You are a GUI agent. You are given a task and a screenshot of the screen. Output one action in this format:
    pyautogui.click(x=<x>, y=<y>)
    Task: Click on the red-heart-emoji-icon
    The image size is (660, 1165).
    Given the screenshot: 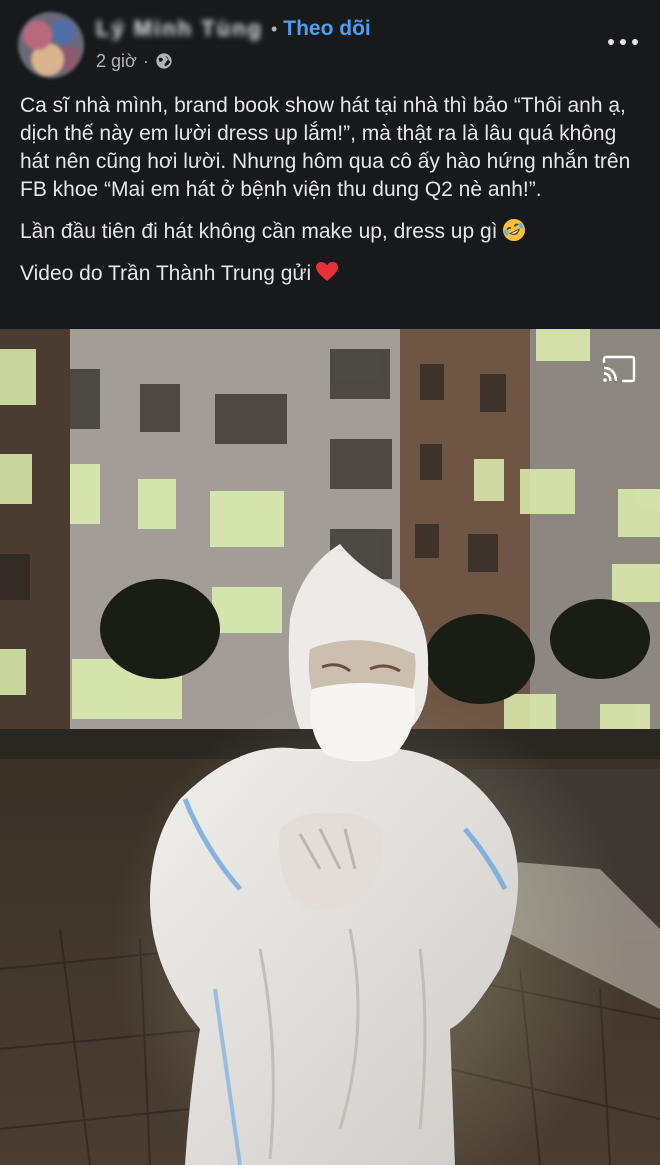 What is the action you would take?
    pyautogui.click(x=327, y=271)
    